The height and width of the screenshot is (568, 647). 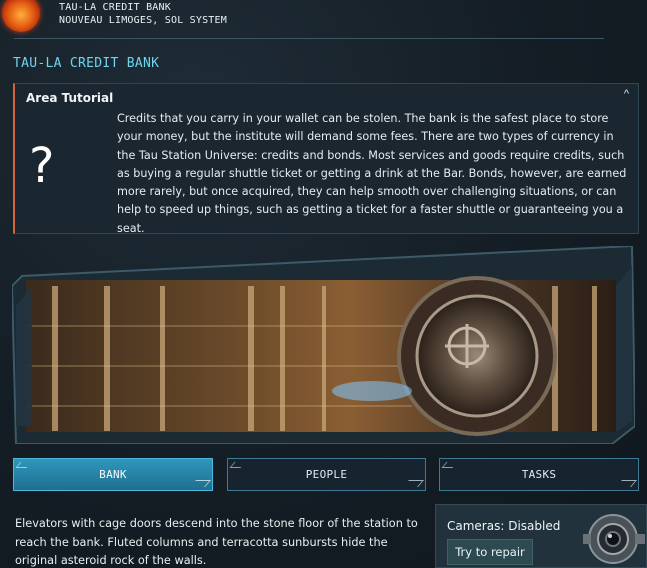 I want to click on page-title: TAU-LA CREDIT BANK, so click(x=86, y=63).